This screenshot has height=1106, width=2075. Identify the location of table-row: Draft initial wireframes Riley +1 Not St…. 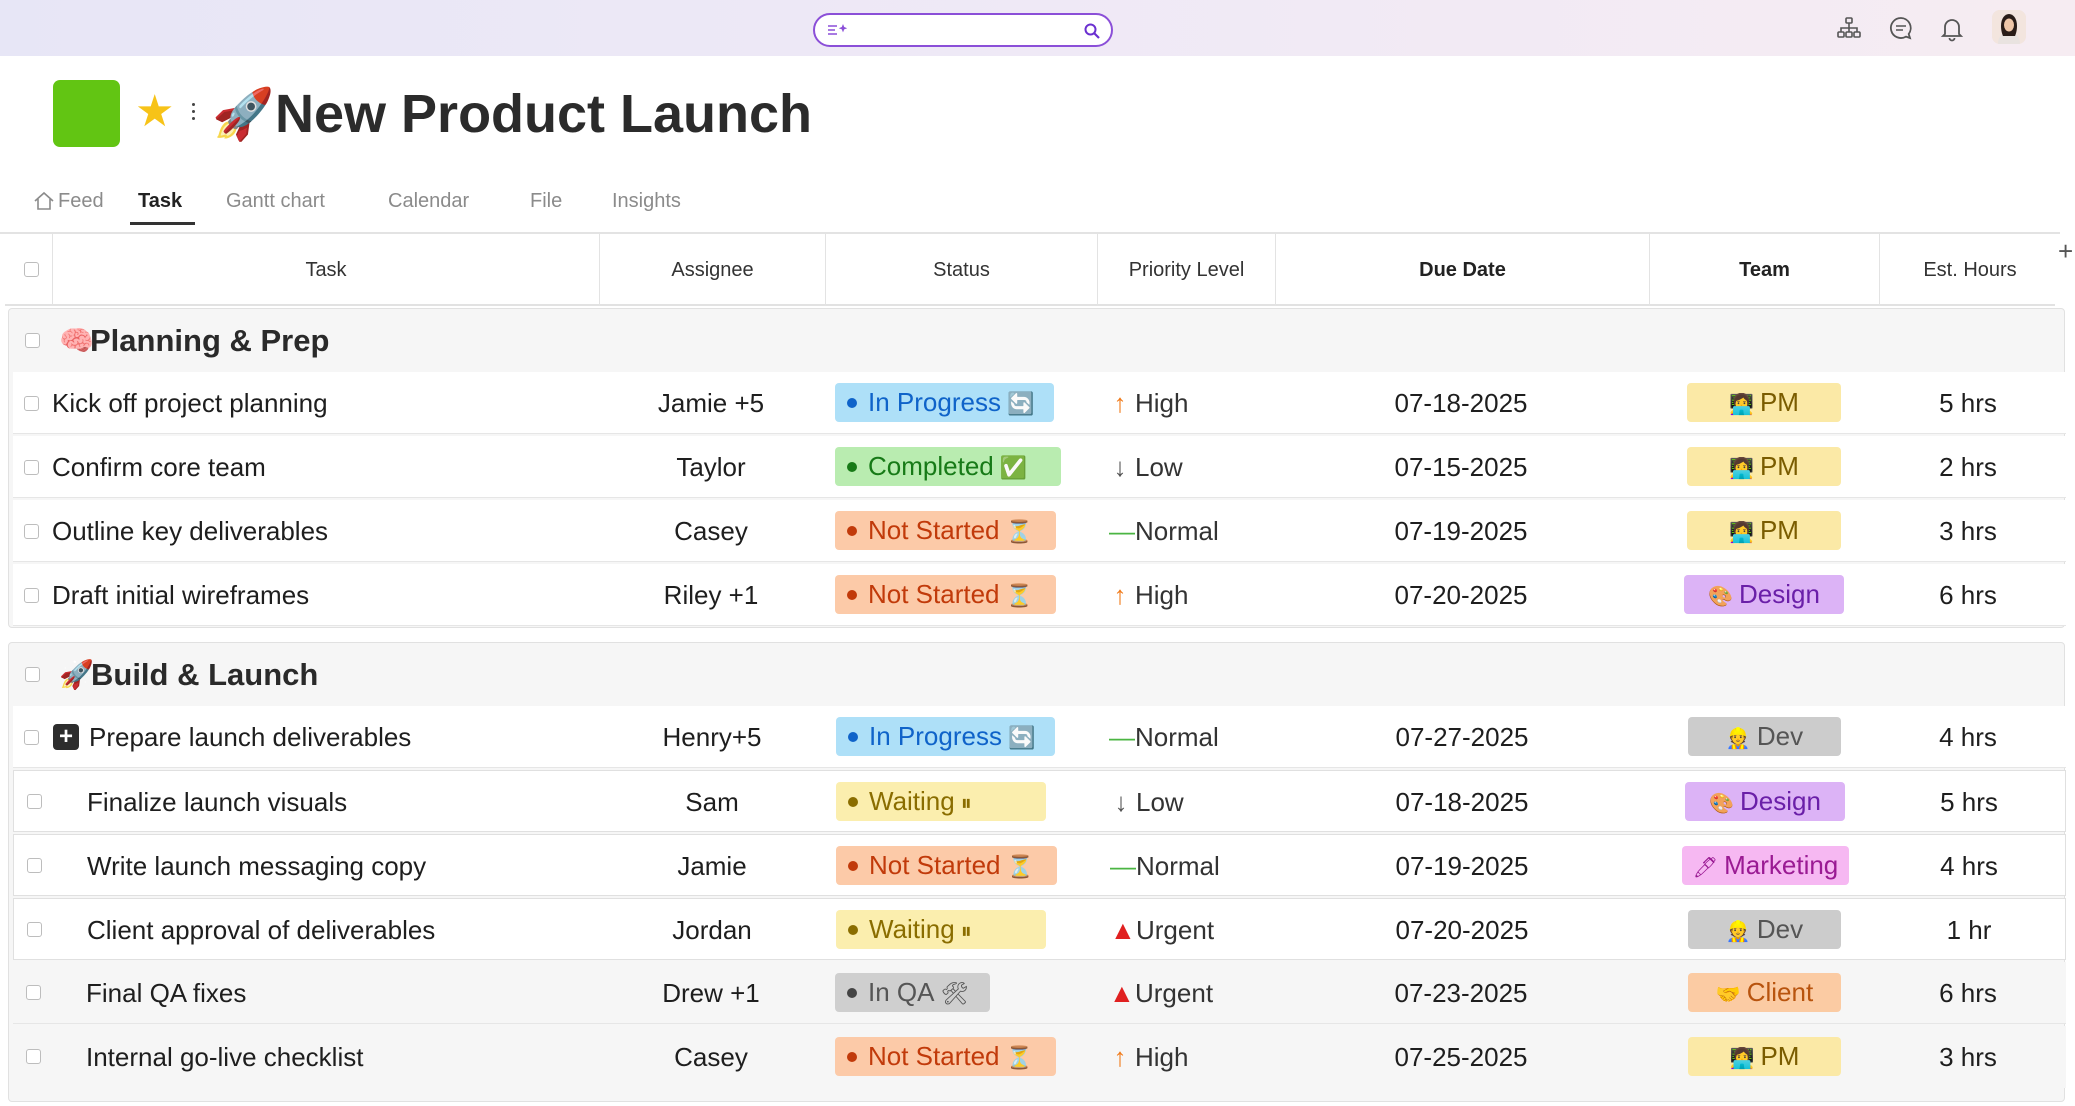
(1039, 595).